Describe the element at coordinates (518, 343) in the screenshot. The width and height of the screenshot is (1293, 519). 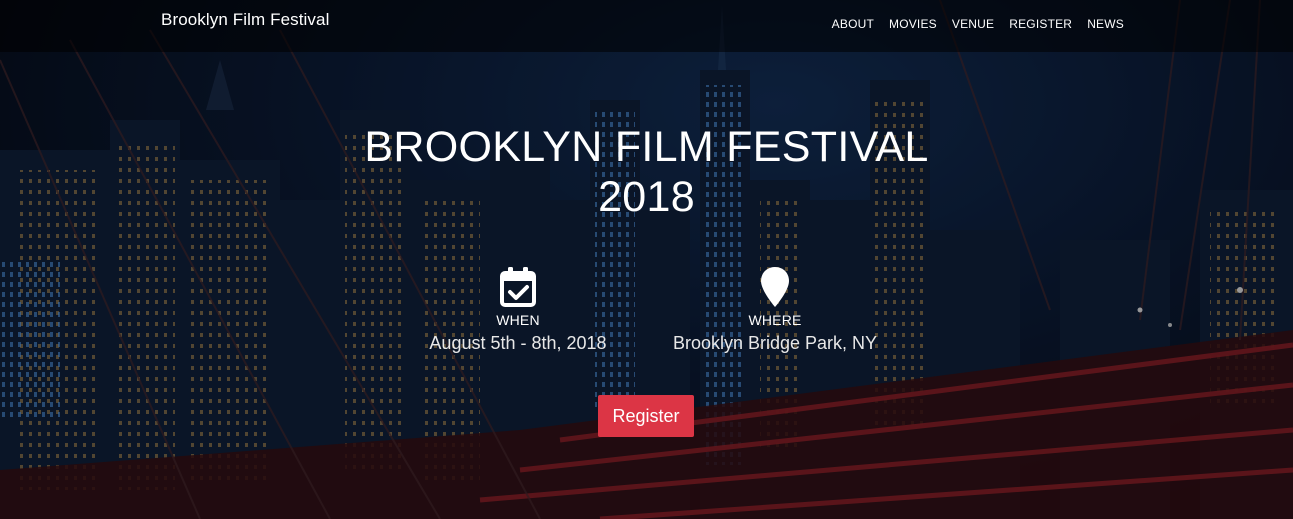
I see `when-value: August 5th - 8th, 2018` at that location.